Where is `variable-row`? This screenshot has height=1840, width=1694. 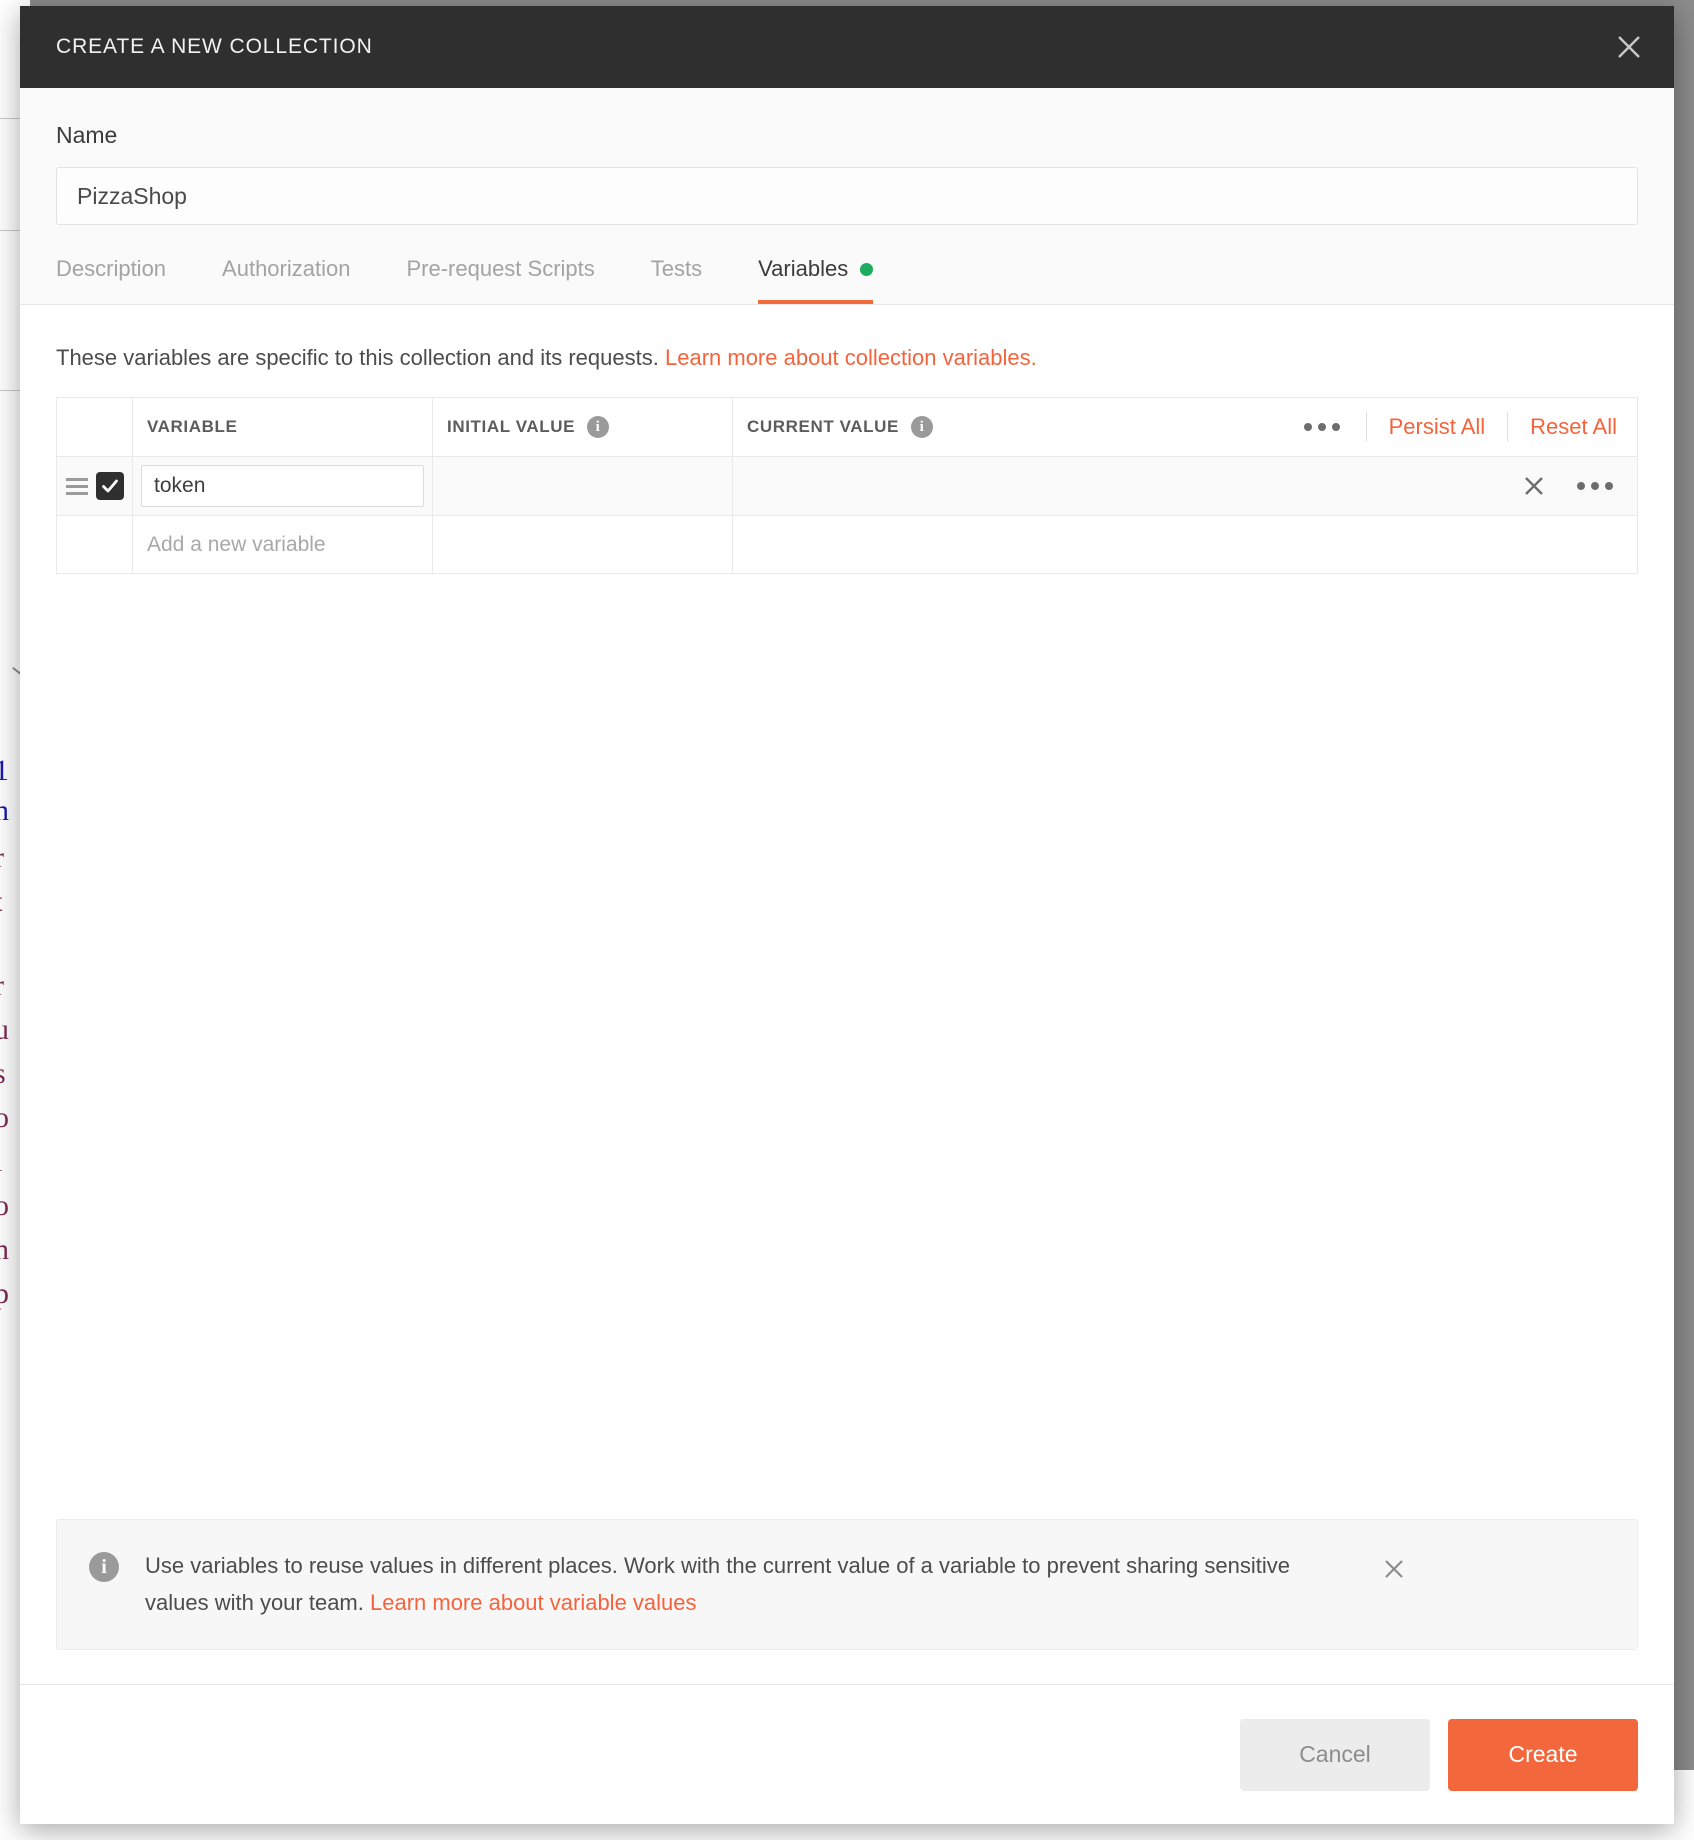
variable-row is located at coordinates (847, 486).